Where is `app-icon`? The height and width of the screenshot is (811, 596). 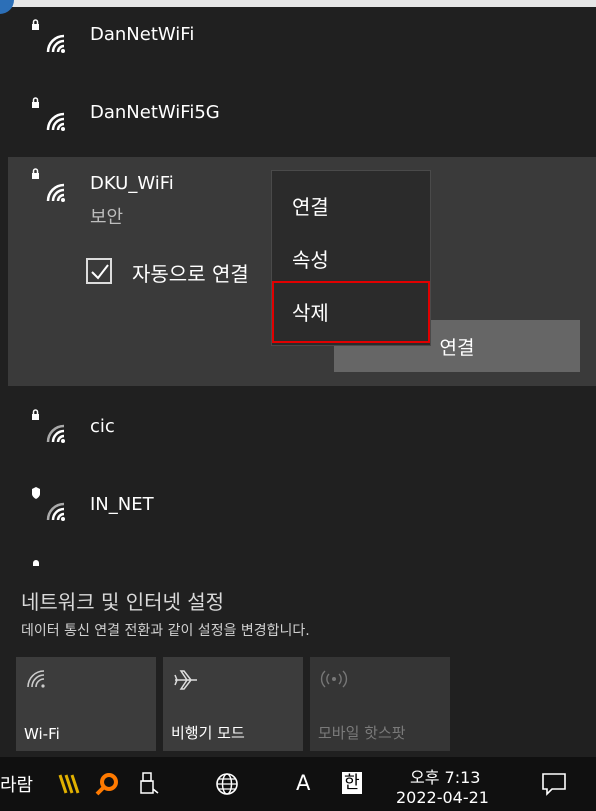
app-icon is located at coordinates (72, 784).